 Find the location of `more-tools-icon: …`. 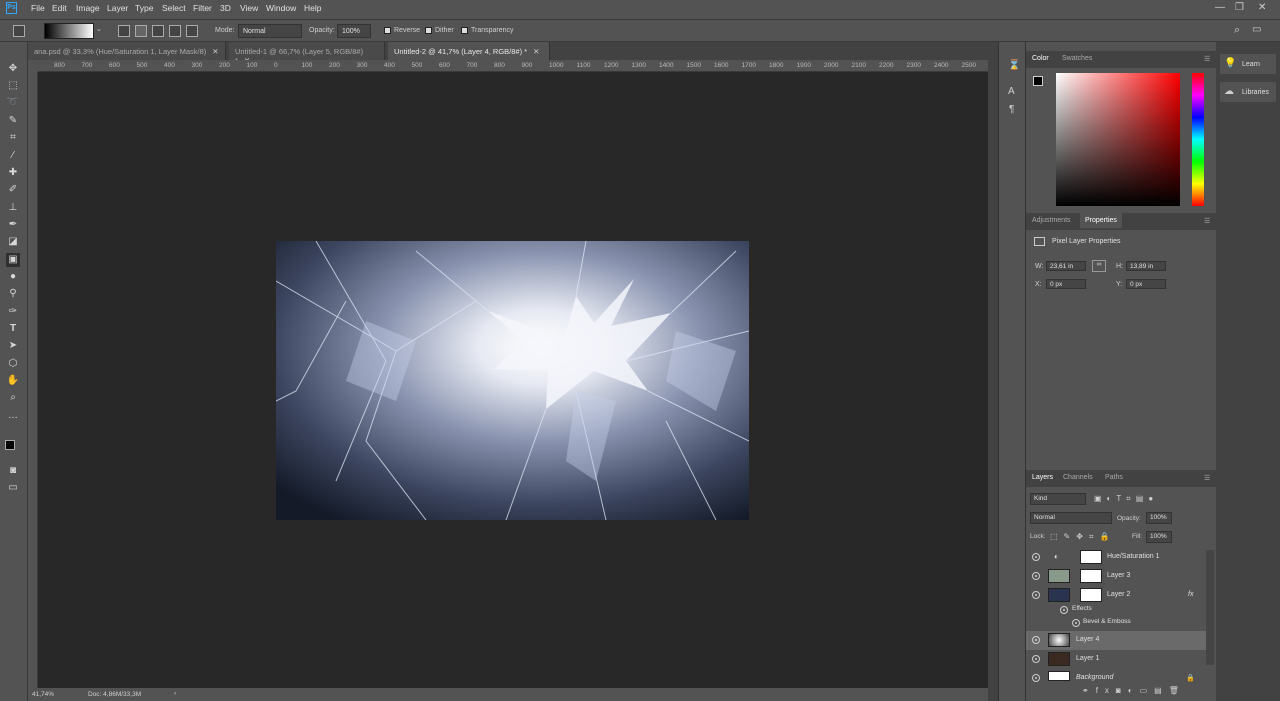

more-tools-icon: … is located at coordinates (13, 416).